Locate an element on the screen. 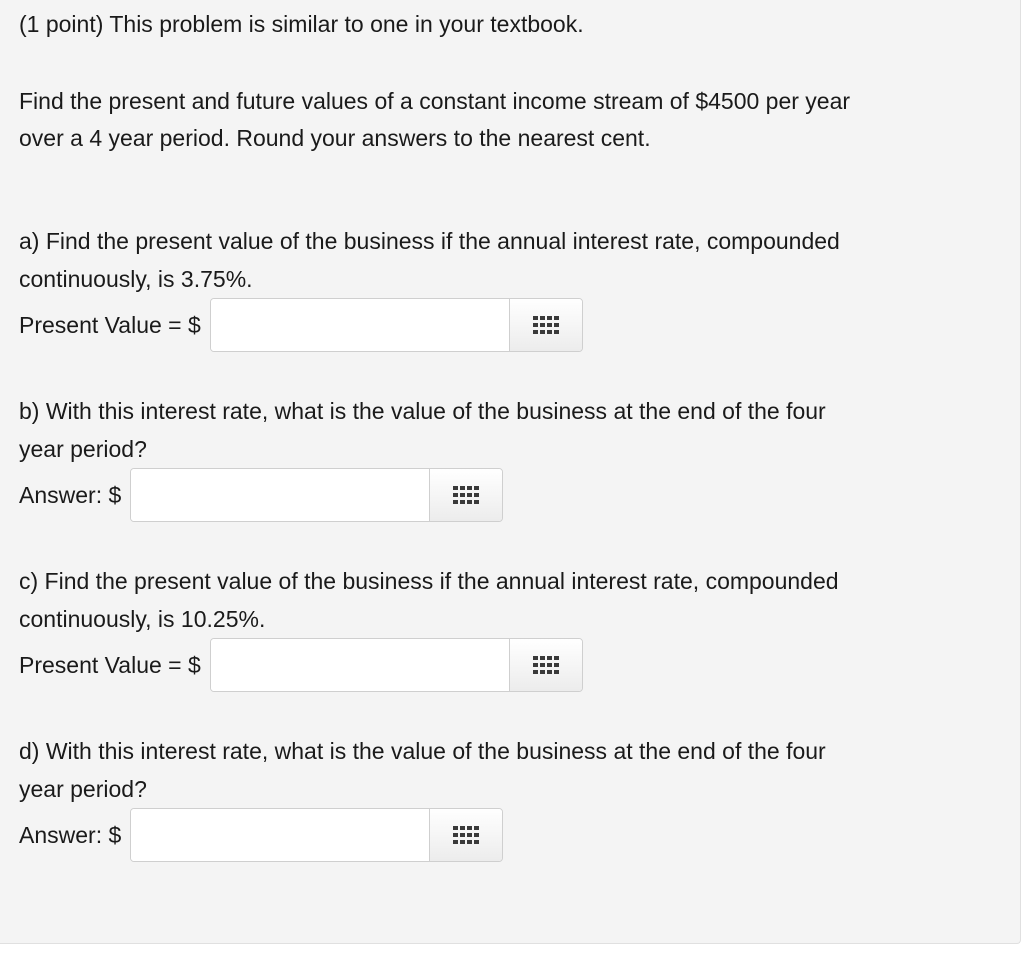 This screenshot has width=1024, height=973. part-d-prompt-line-2: year period? is located at coordinates (83, 789).